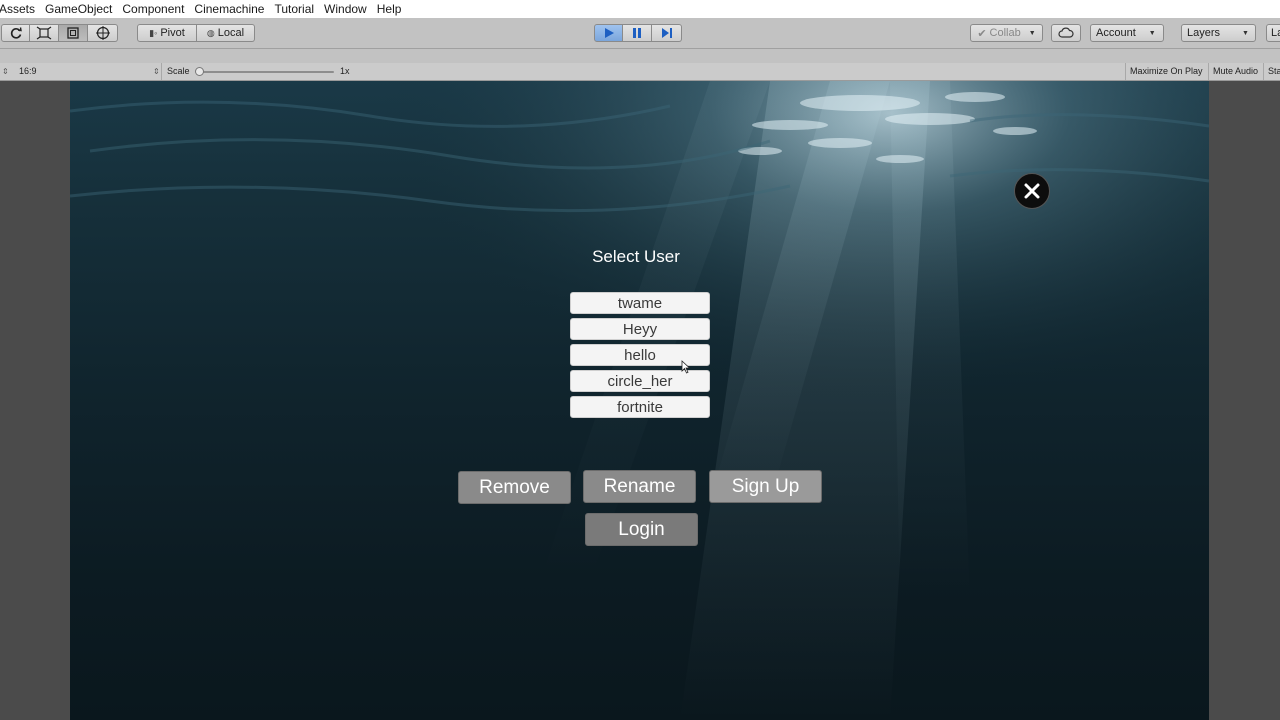  What do you see at coordinates (765, 486) in the screenshot?
I see `sign-up-button: Sign Up` at bounding box center [765, 486].